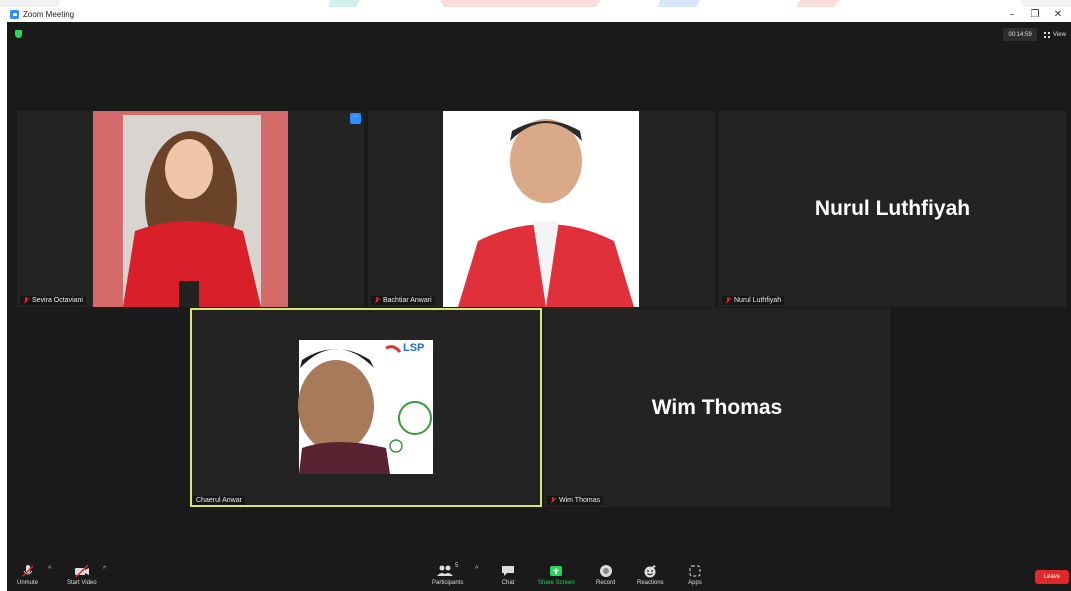 The image size is (1071, 591). I want to click on participant-name-text: Wim Thomas, so click(580, 500).